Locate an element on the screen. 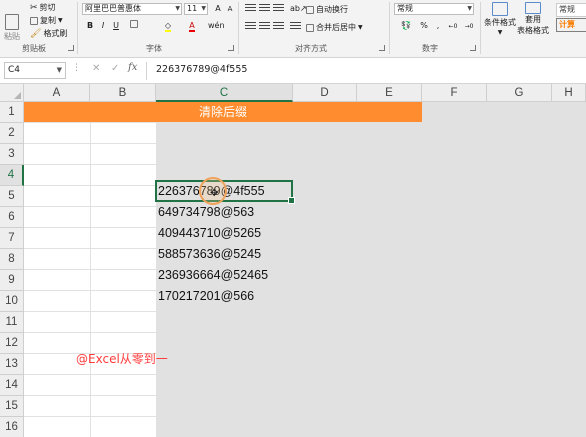 This screenshot has width=586, height=437. border-button is located at coordinates (134, 26).